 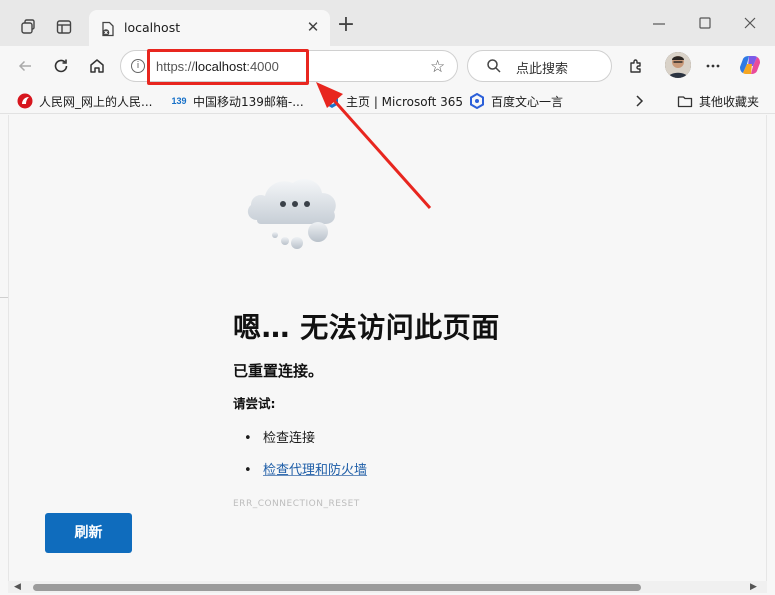 I want to click on other-favorites-folder: 其他收藏夹, so click(x=718, y=101).